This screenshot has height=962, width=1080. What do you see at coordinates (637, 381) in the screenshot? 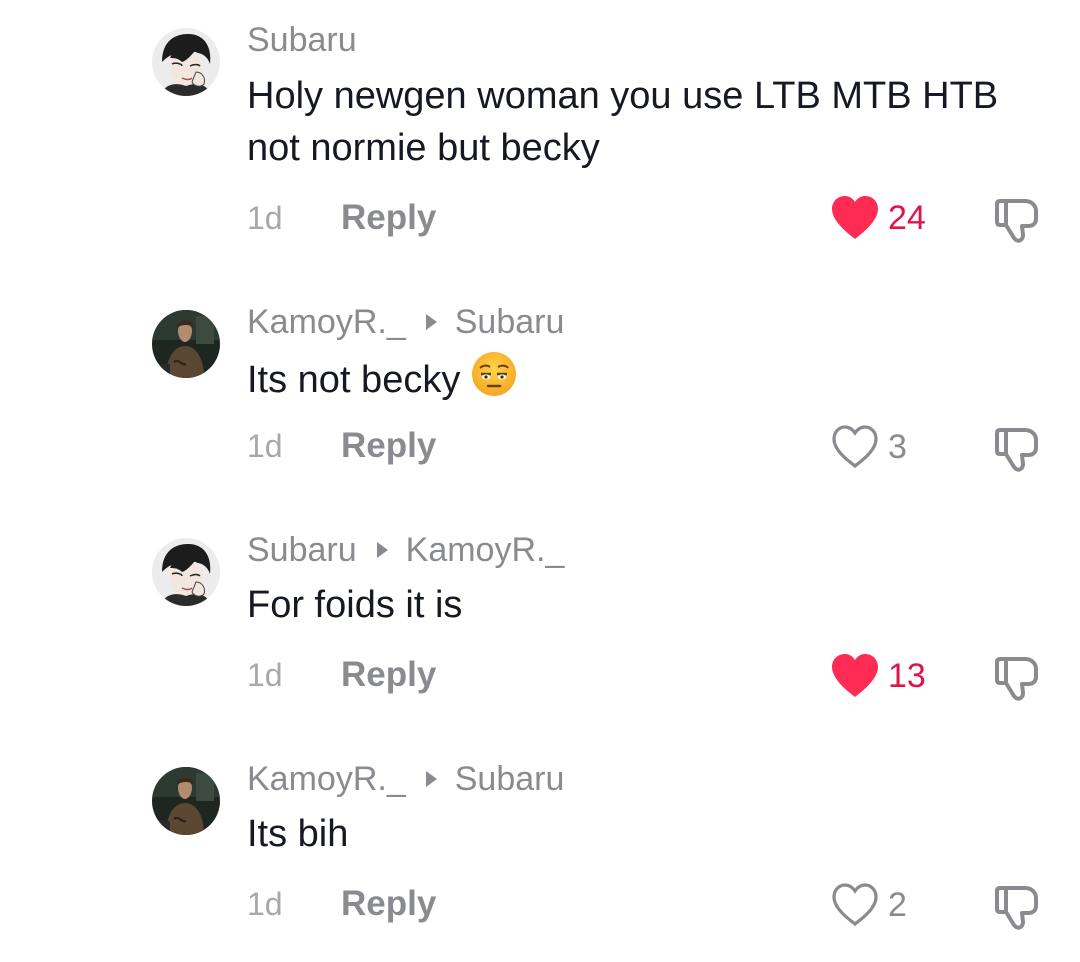
I see `comment-text: Its not becky` at bounding box center [637, 381].